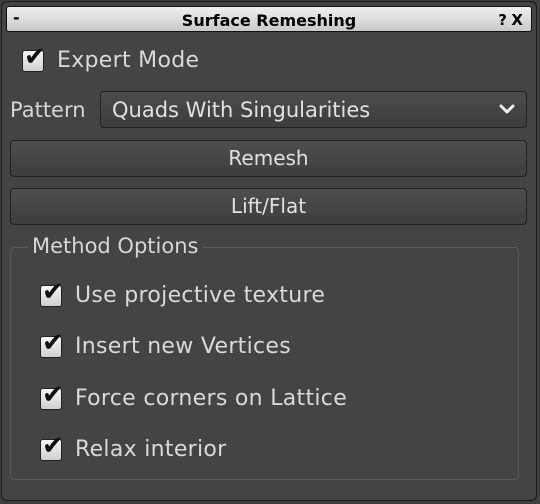 The width and height of the screenshot is (540, 504). I want to click on use-projective-texture-label: Use projective texture, so click(200, 295).